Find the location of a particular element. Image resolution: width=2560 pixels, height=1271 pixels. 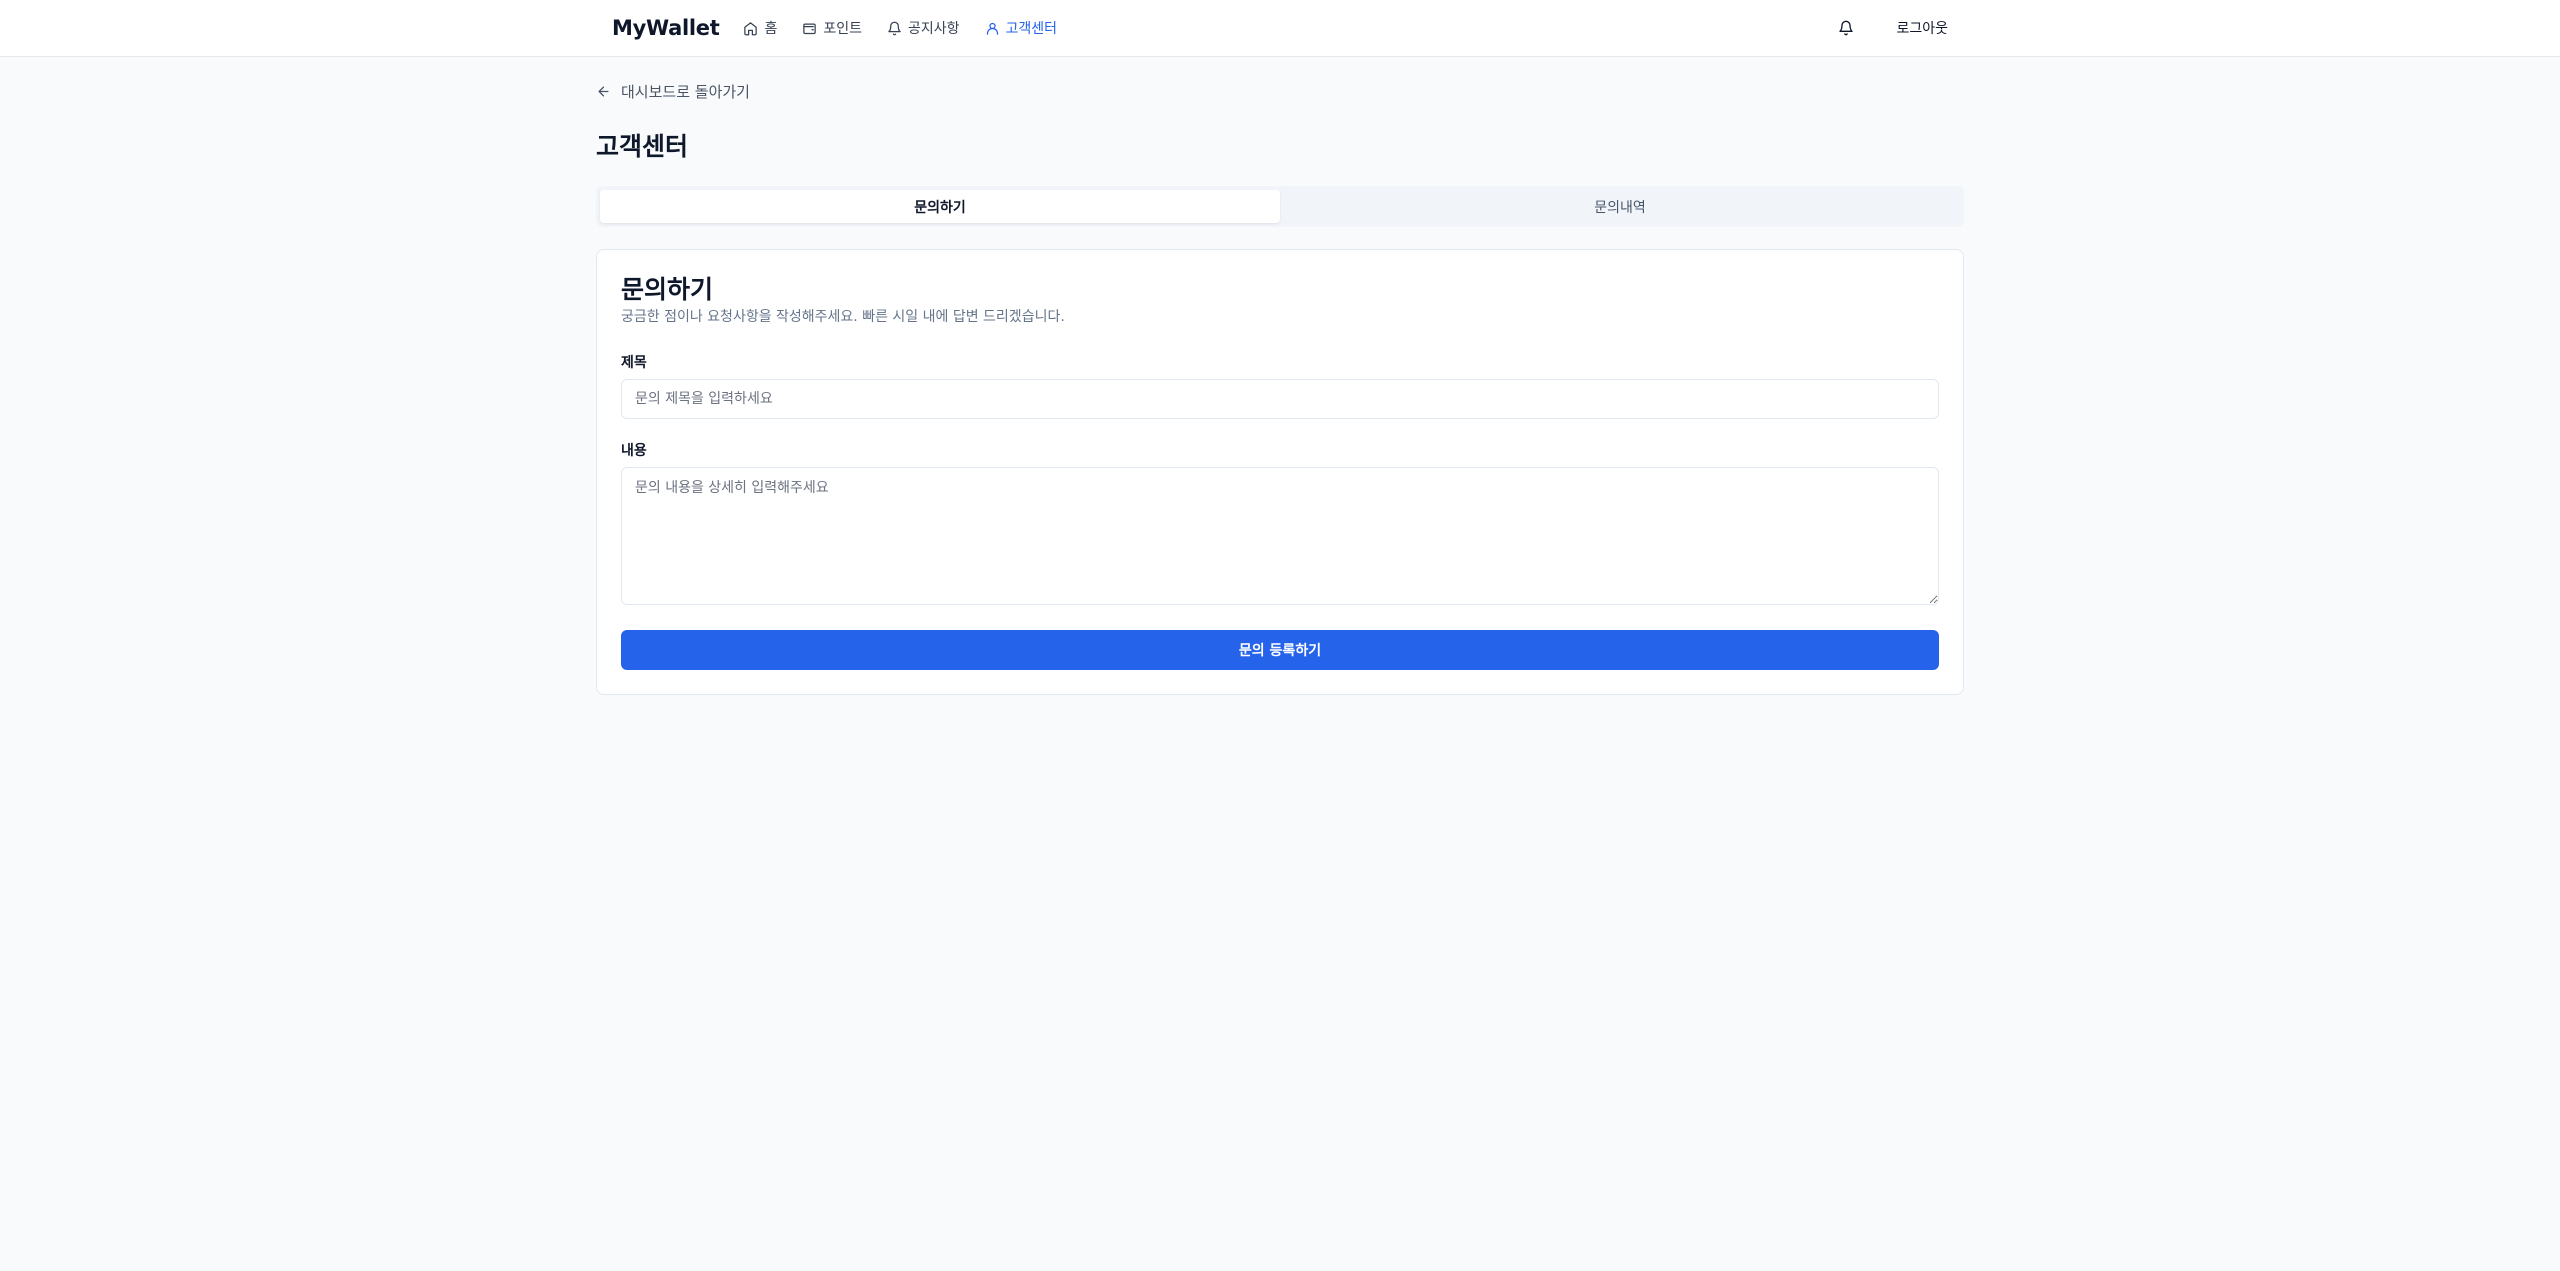

tab-inquiry-history: 문의내역 is located at coordinates (1620, 206).